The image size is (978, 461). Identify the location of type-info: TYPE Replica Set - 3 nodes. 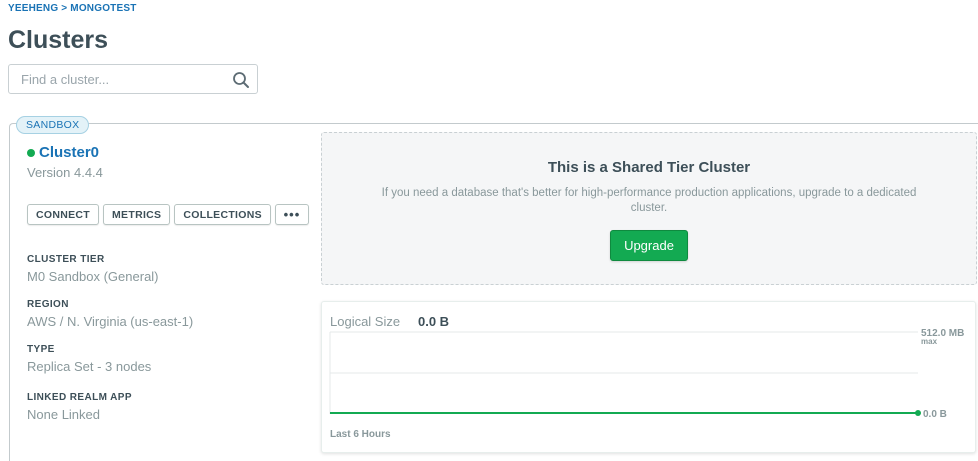
(89, 359).